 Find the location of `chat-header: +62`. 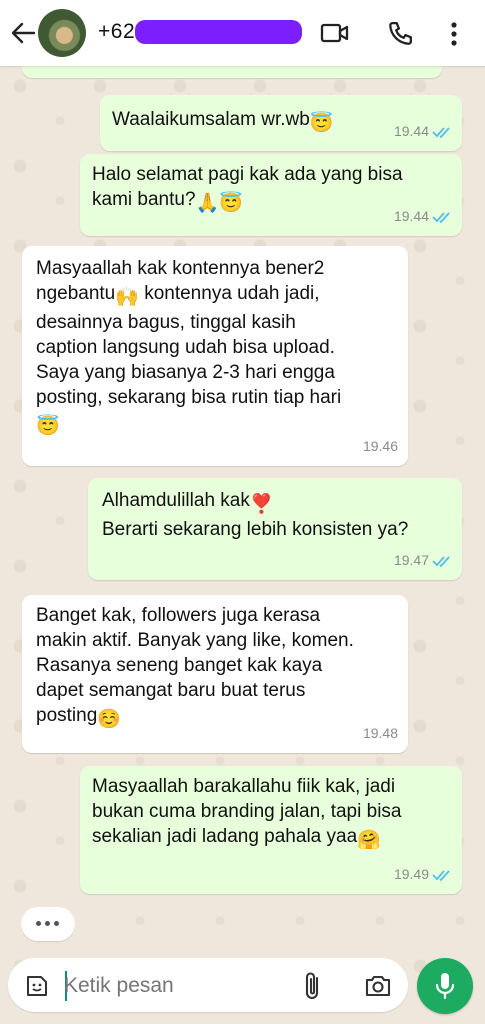

chat-header: +62 is located at coordinates (242, 33).